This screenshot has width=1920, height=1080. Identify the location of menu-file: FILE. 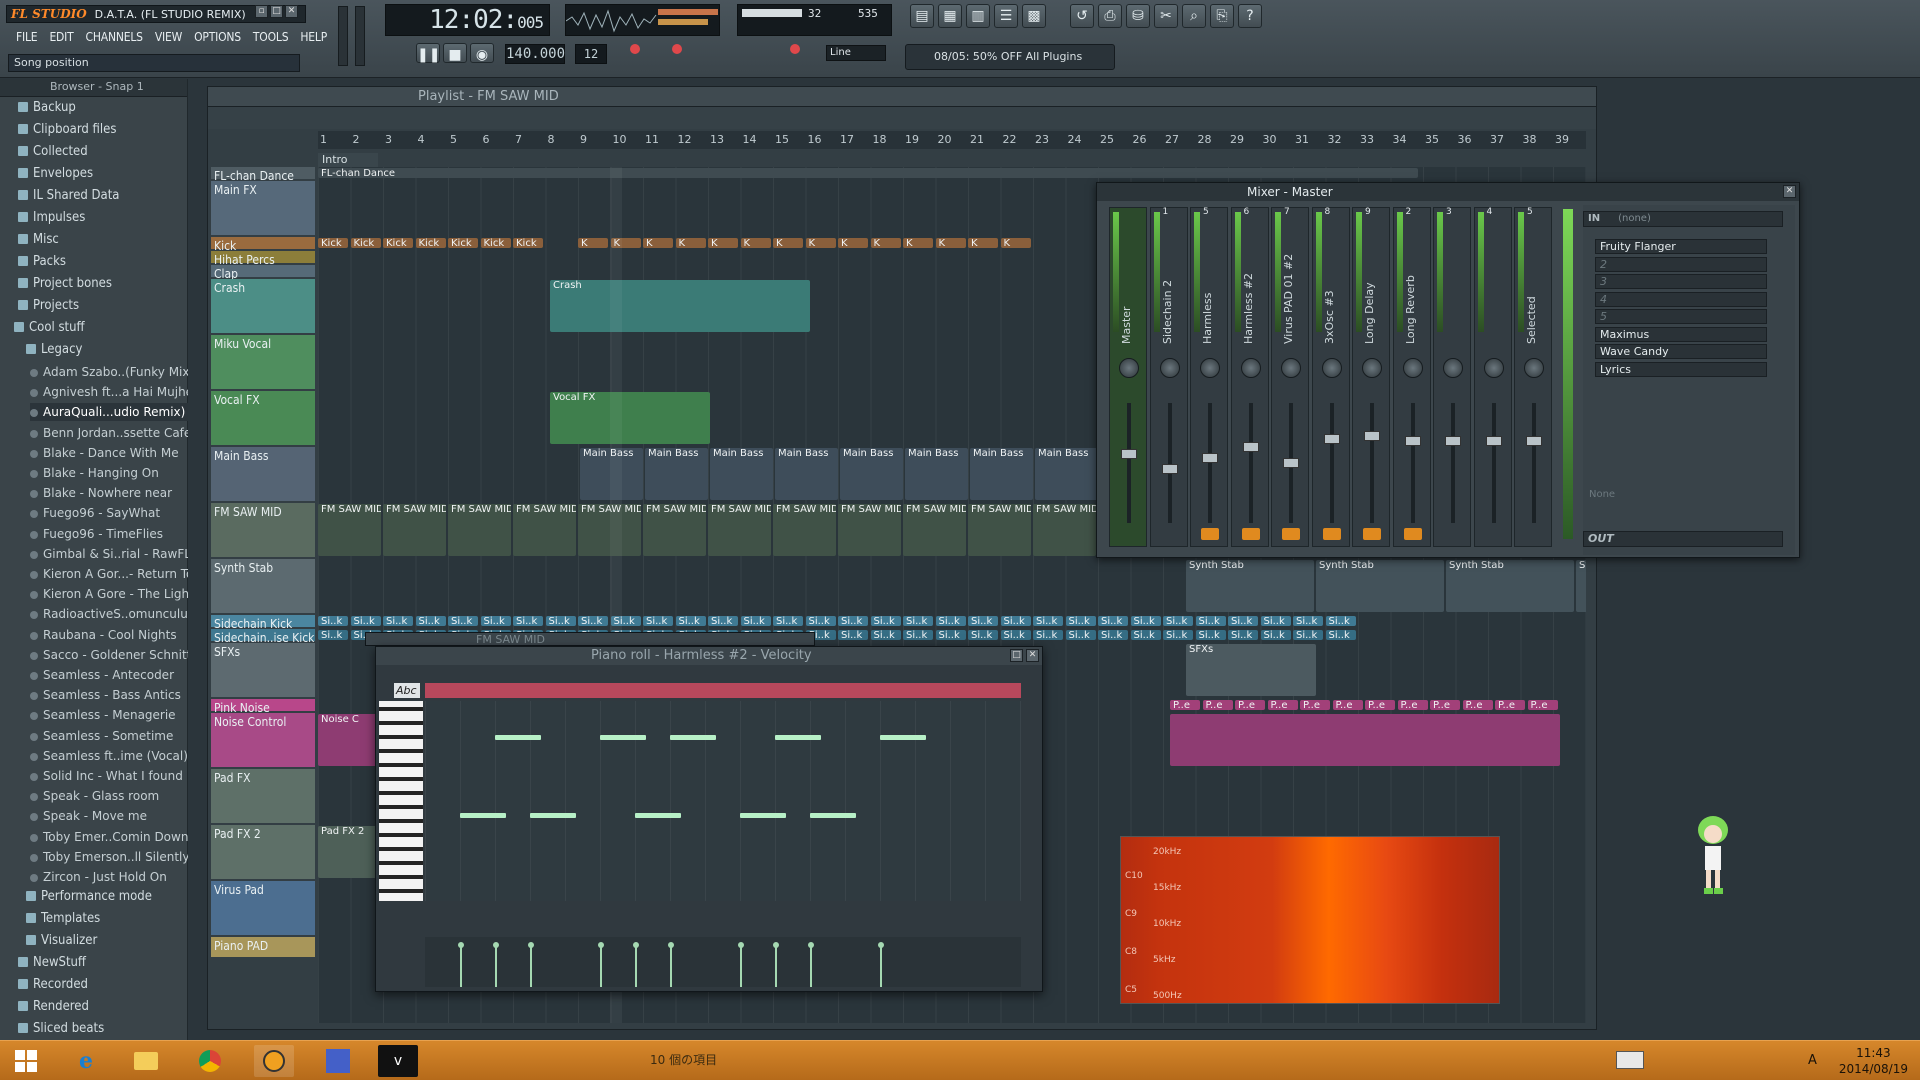
(26, 37).